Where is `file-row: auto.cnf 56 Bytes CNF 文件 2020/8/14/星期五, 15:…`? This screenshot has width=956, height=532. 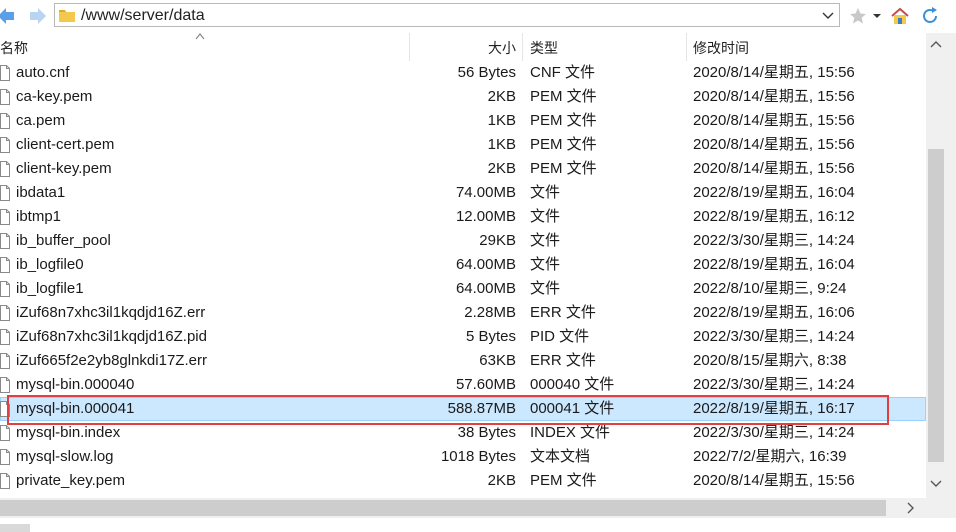 file-row: auto.cnf 56 Bytes CNF 文件 2020/8/14/星期五, 15:… is located at coordinates (463, 73).